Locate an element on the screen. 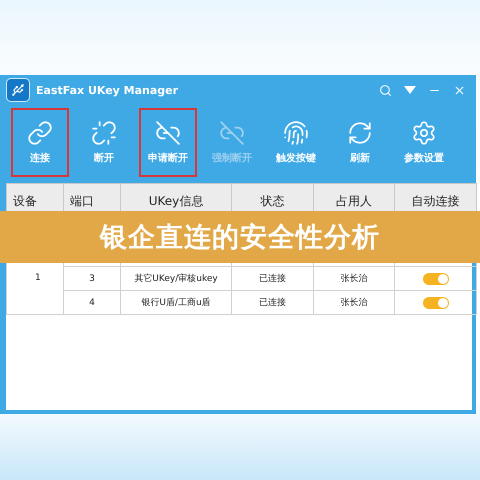 The width and height of the screenshot is (480, 480). toolbar-button: 触发按键 is located at coordinates (296, 142).